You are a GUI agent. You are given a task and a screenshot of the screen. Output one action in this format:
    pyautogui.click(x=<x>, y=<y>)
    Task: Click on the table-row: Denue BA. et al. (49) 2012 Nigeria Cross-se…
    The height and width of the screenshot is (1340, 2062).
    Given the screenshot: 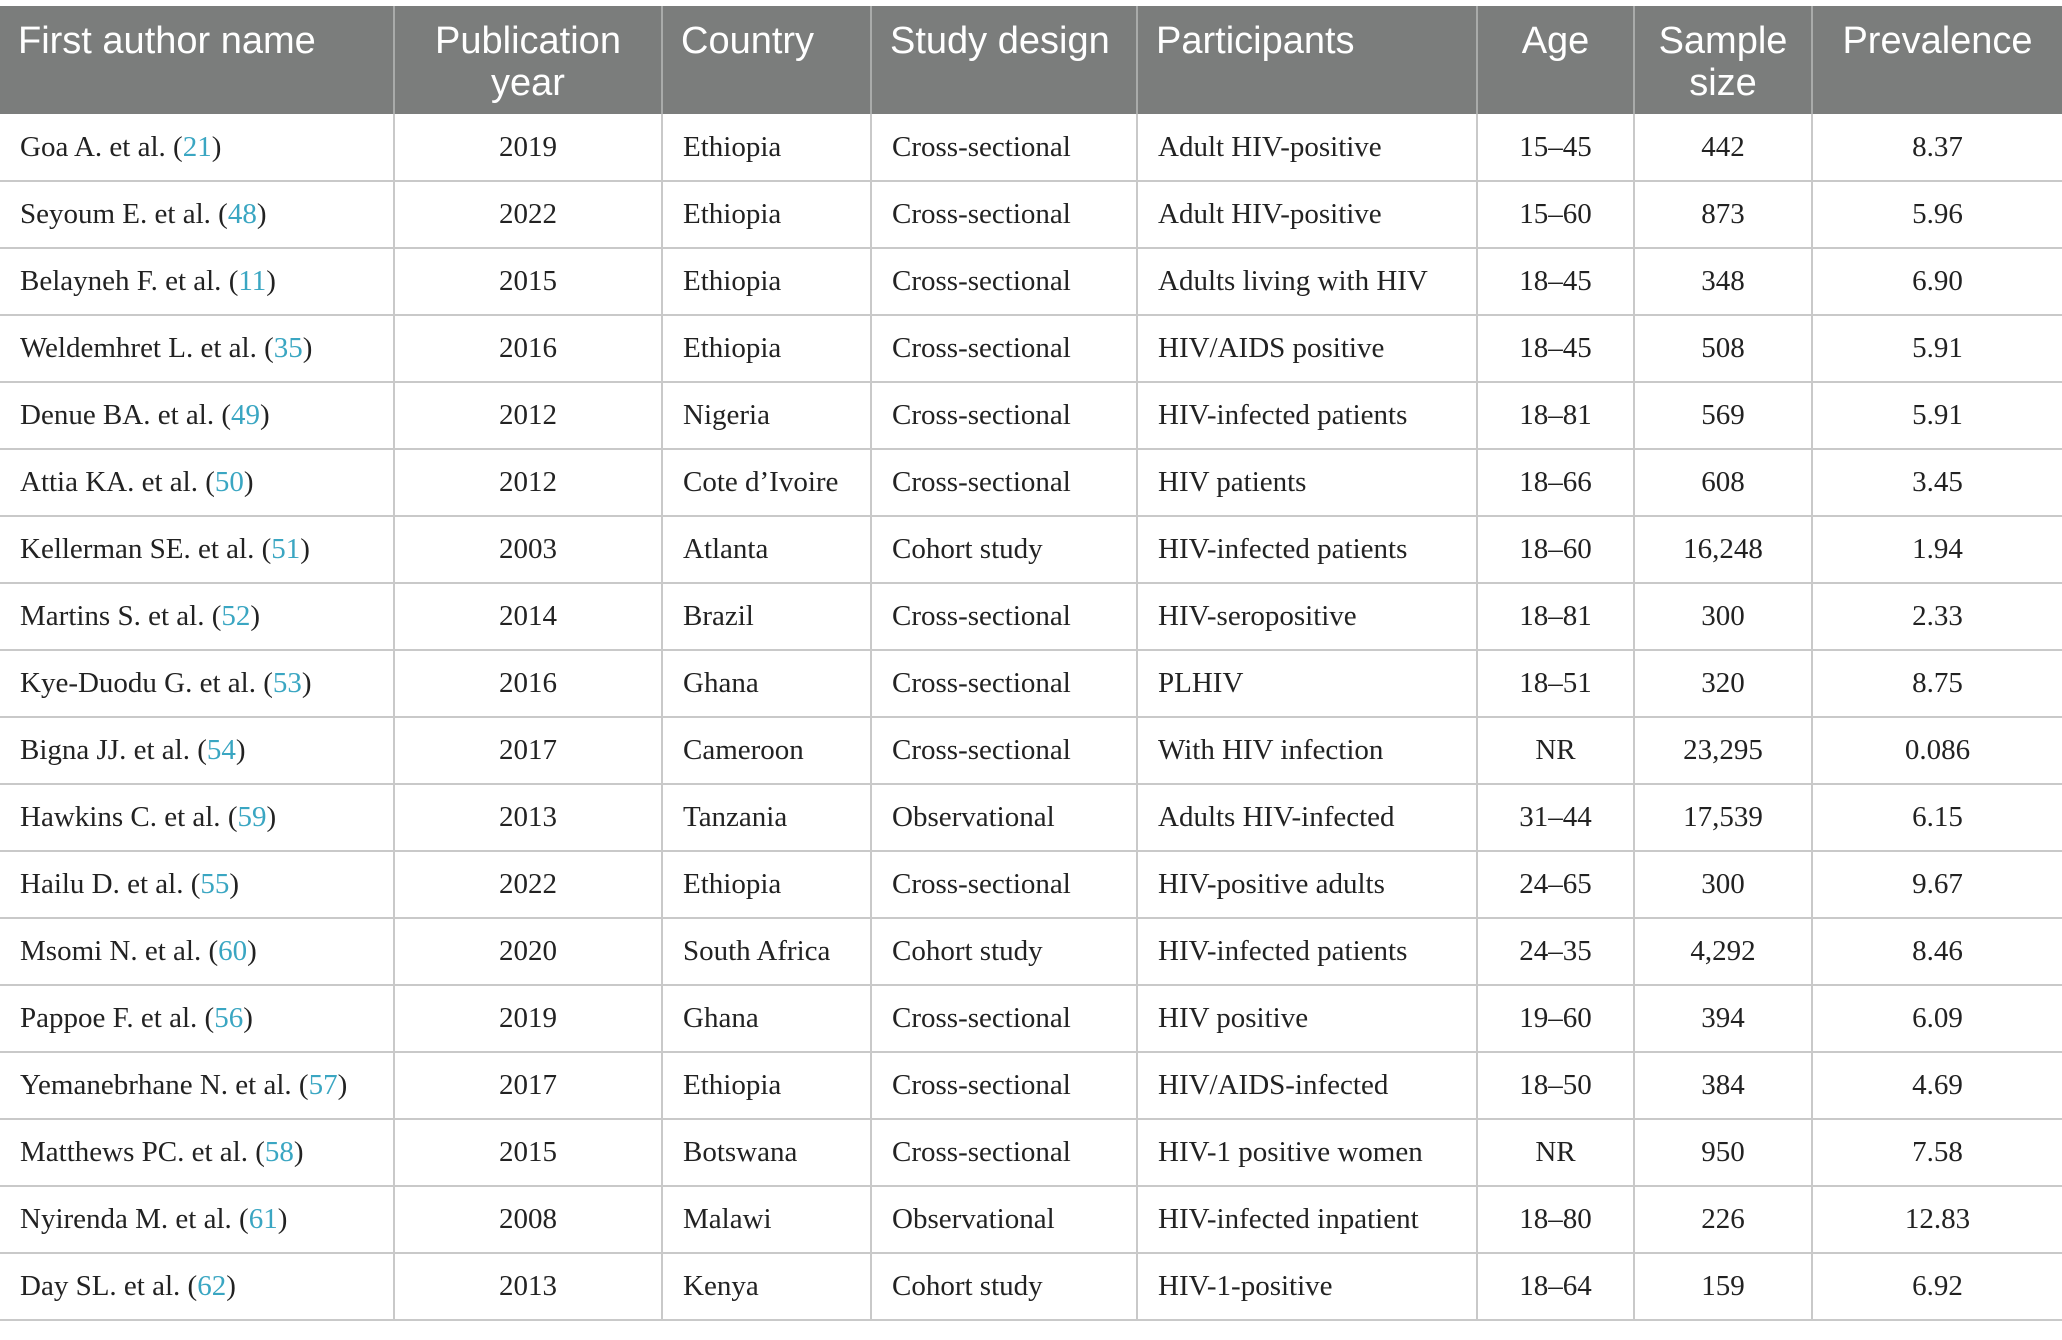 What is the action you would take?
    pyautogui.click(x=1031, y=416)
    